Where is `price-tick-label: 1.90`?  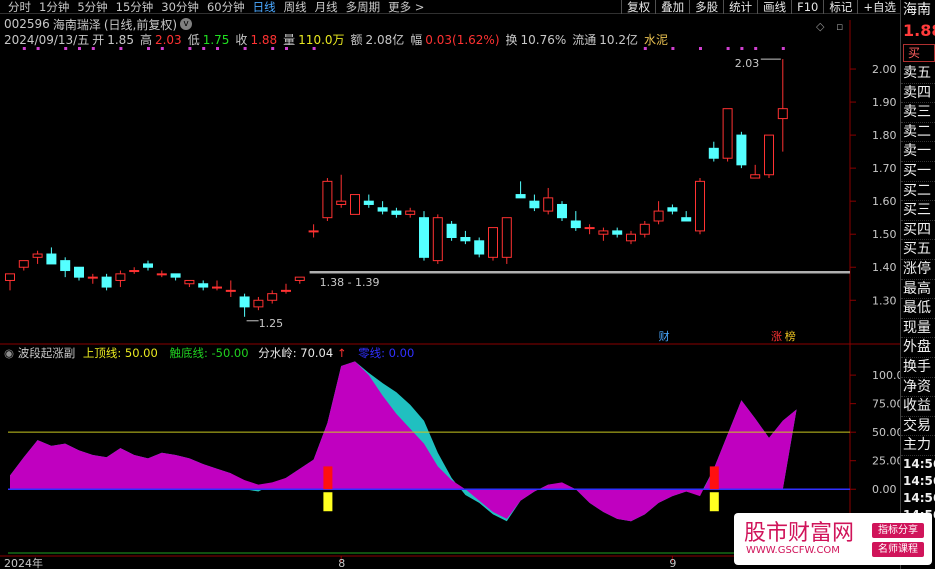
price-tick-label: 1.90 is located at coordinates (884, 102).